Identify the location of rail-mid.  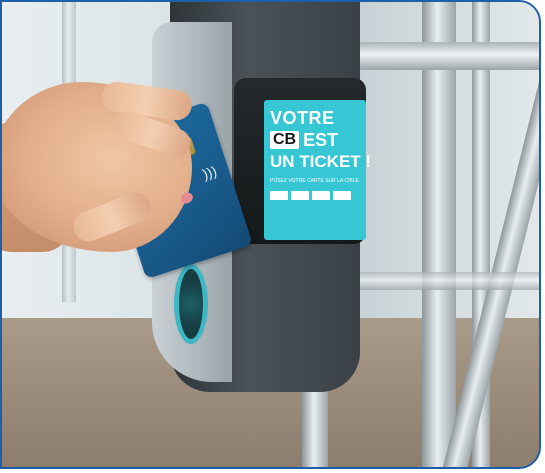
(435, 281).